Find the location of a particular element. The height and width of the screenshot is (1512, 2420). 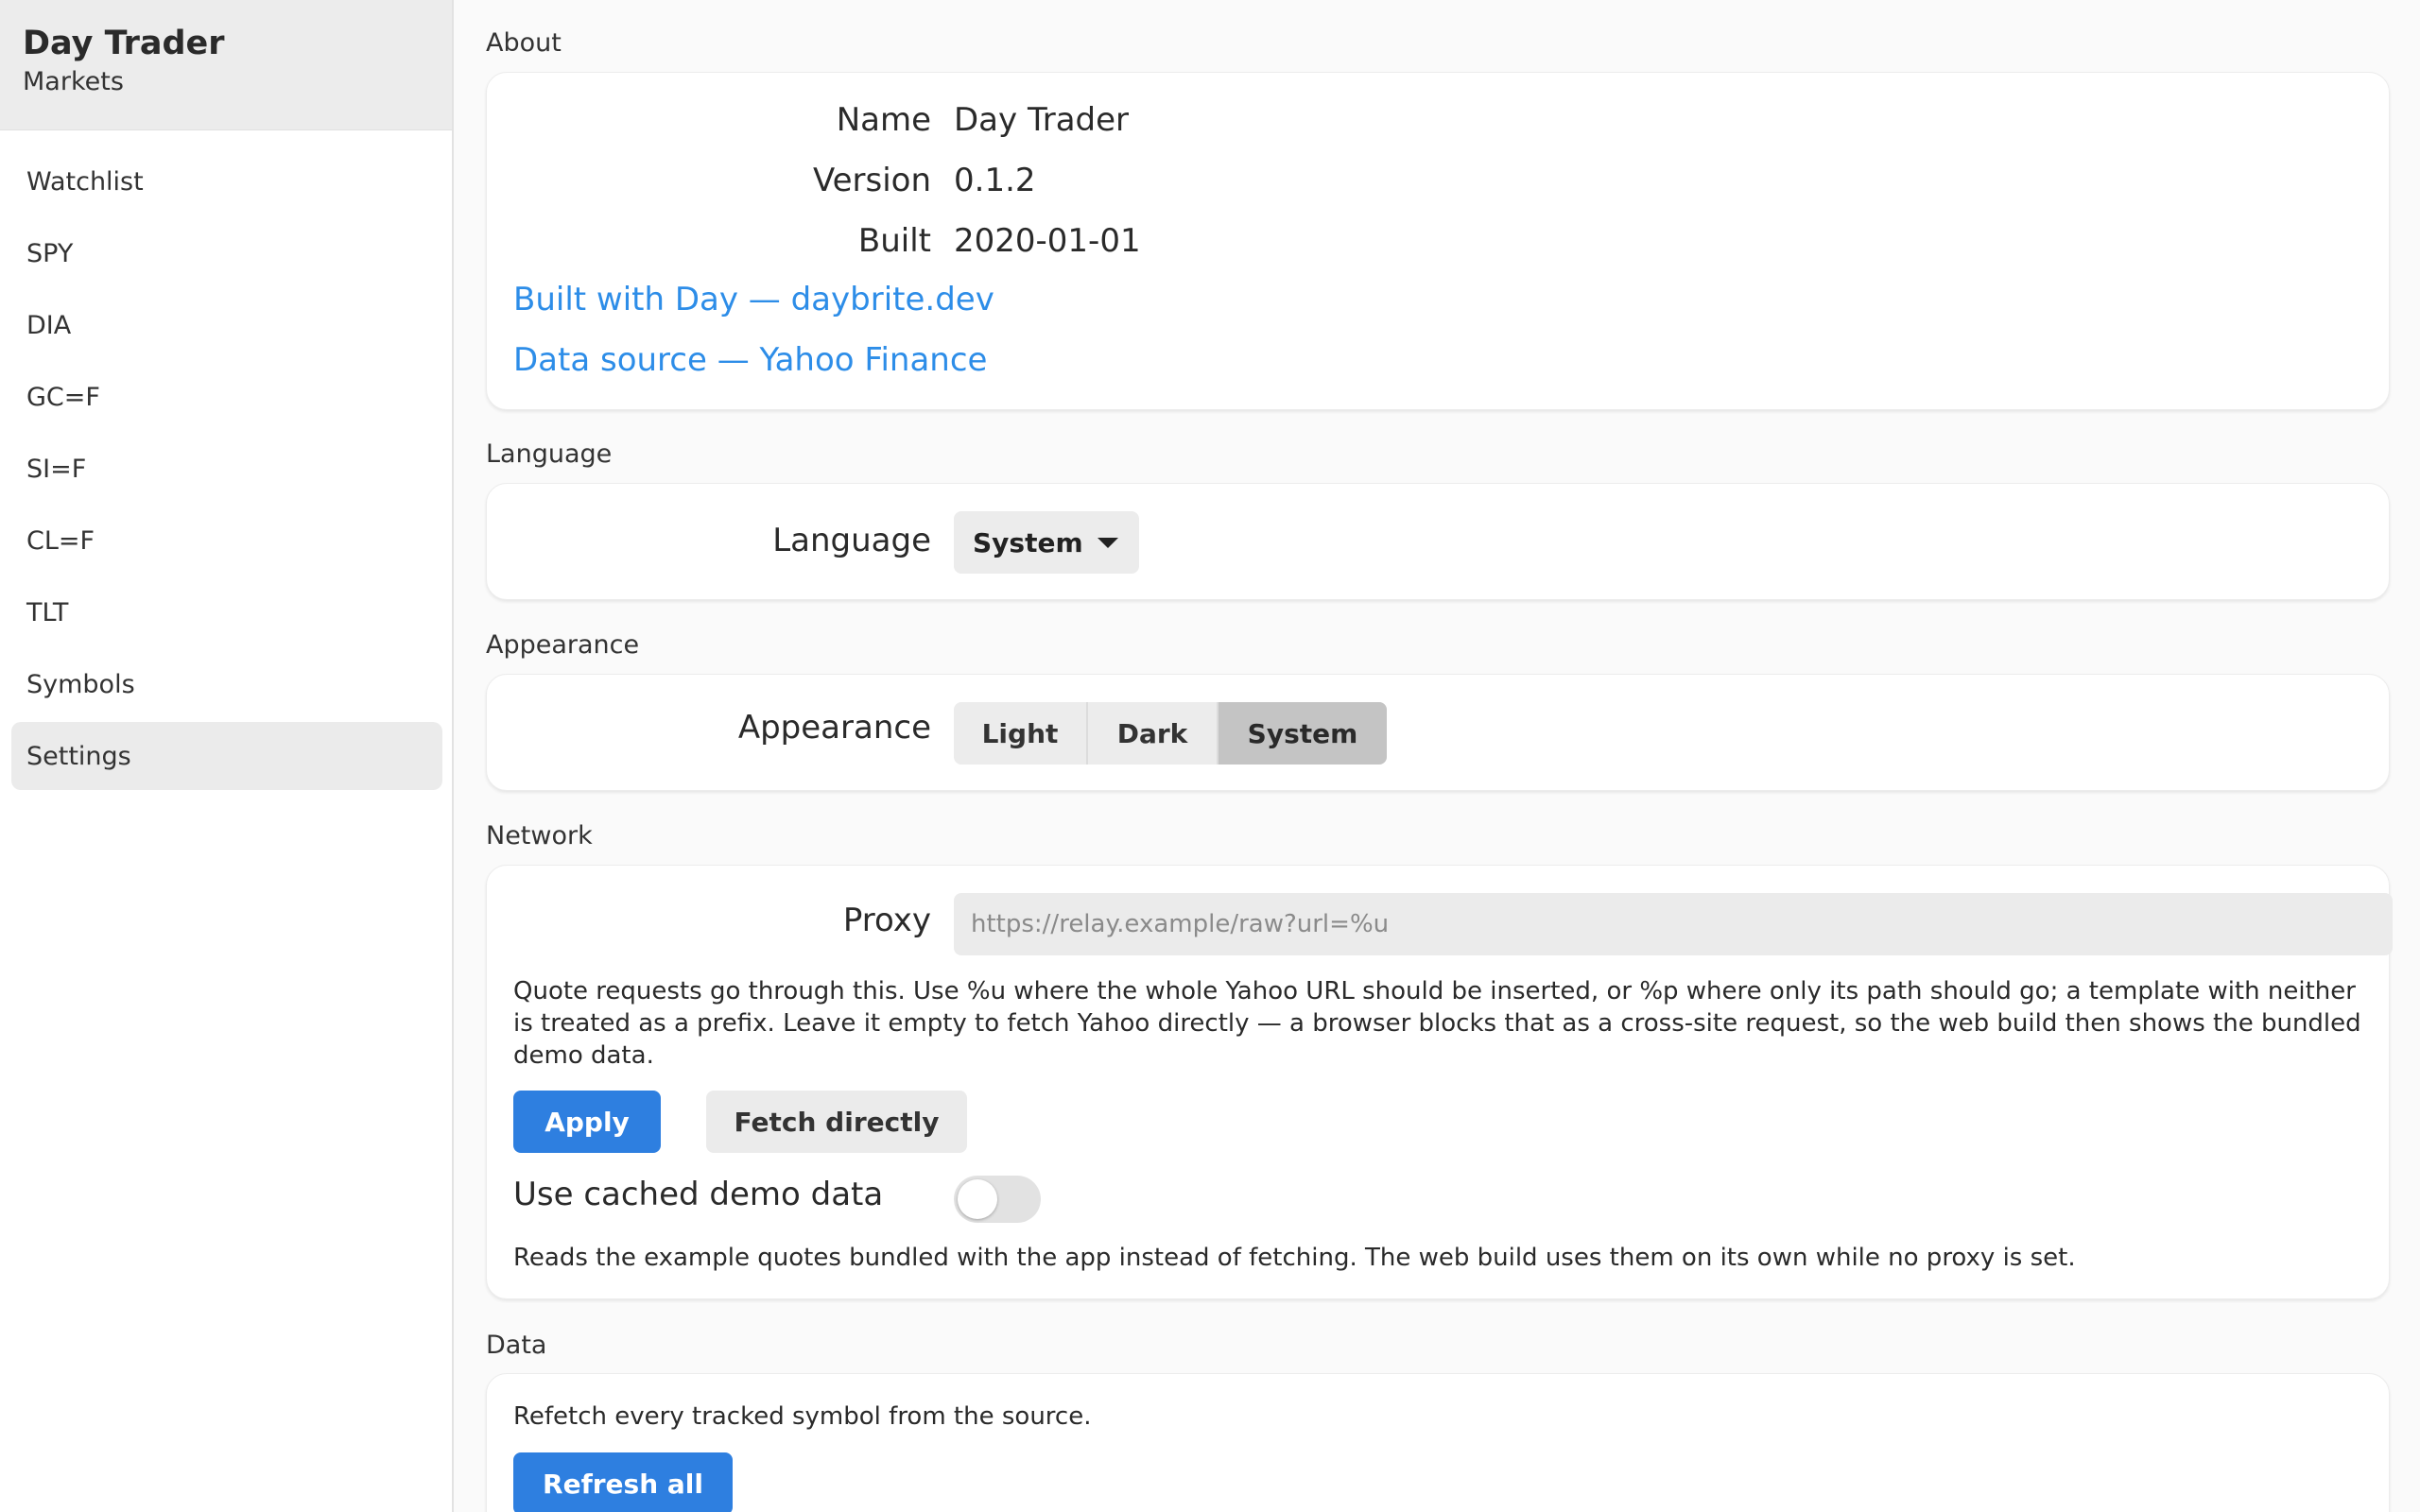

version-key: Version is located at coordinates (871, 180).